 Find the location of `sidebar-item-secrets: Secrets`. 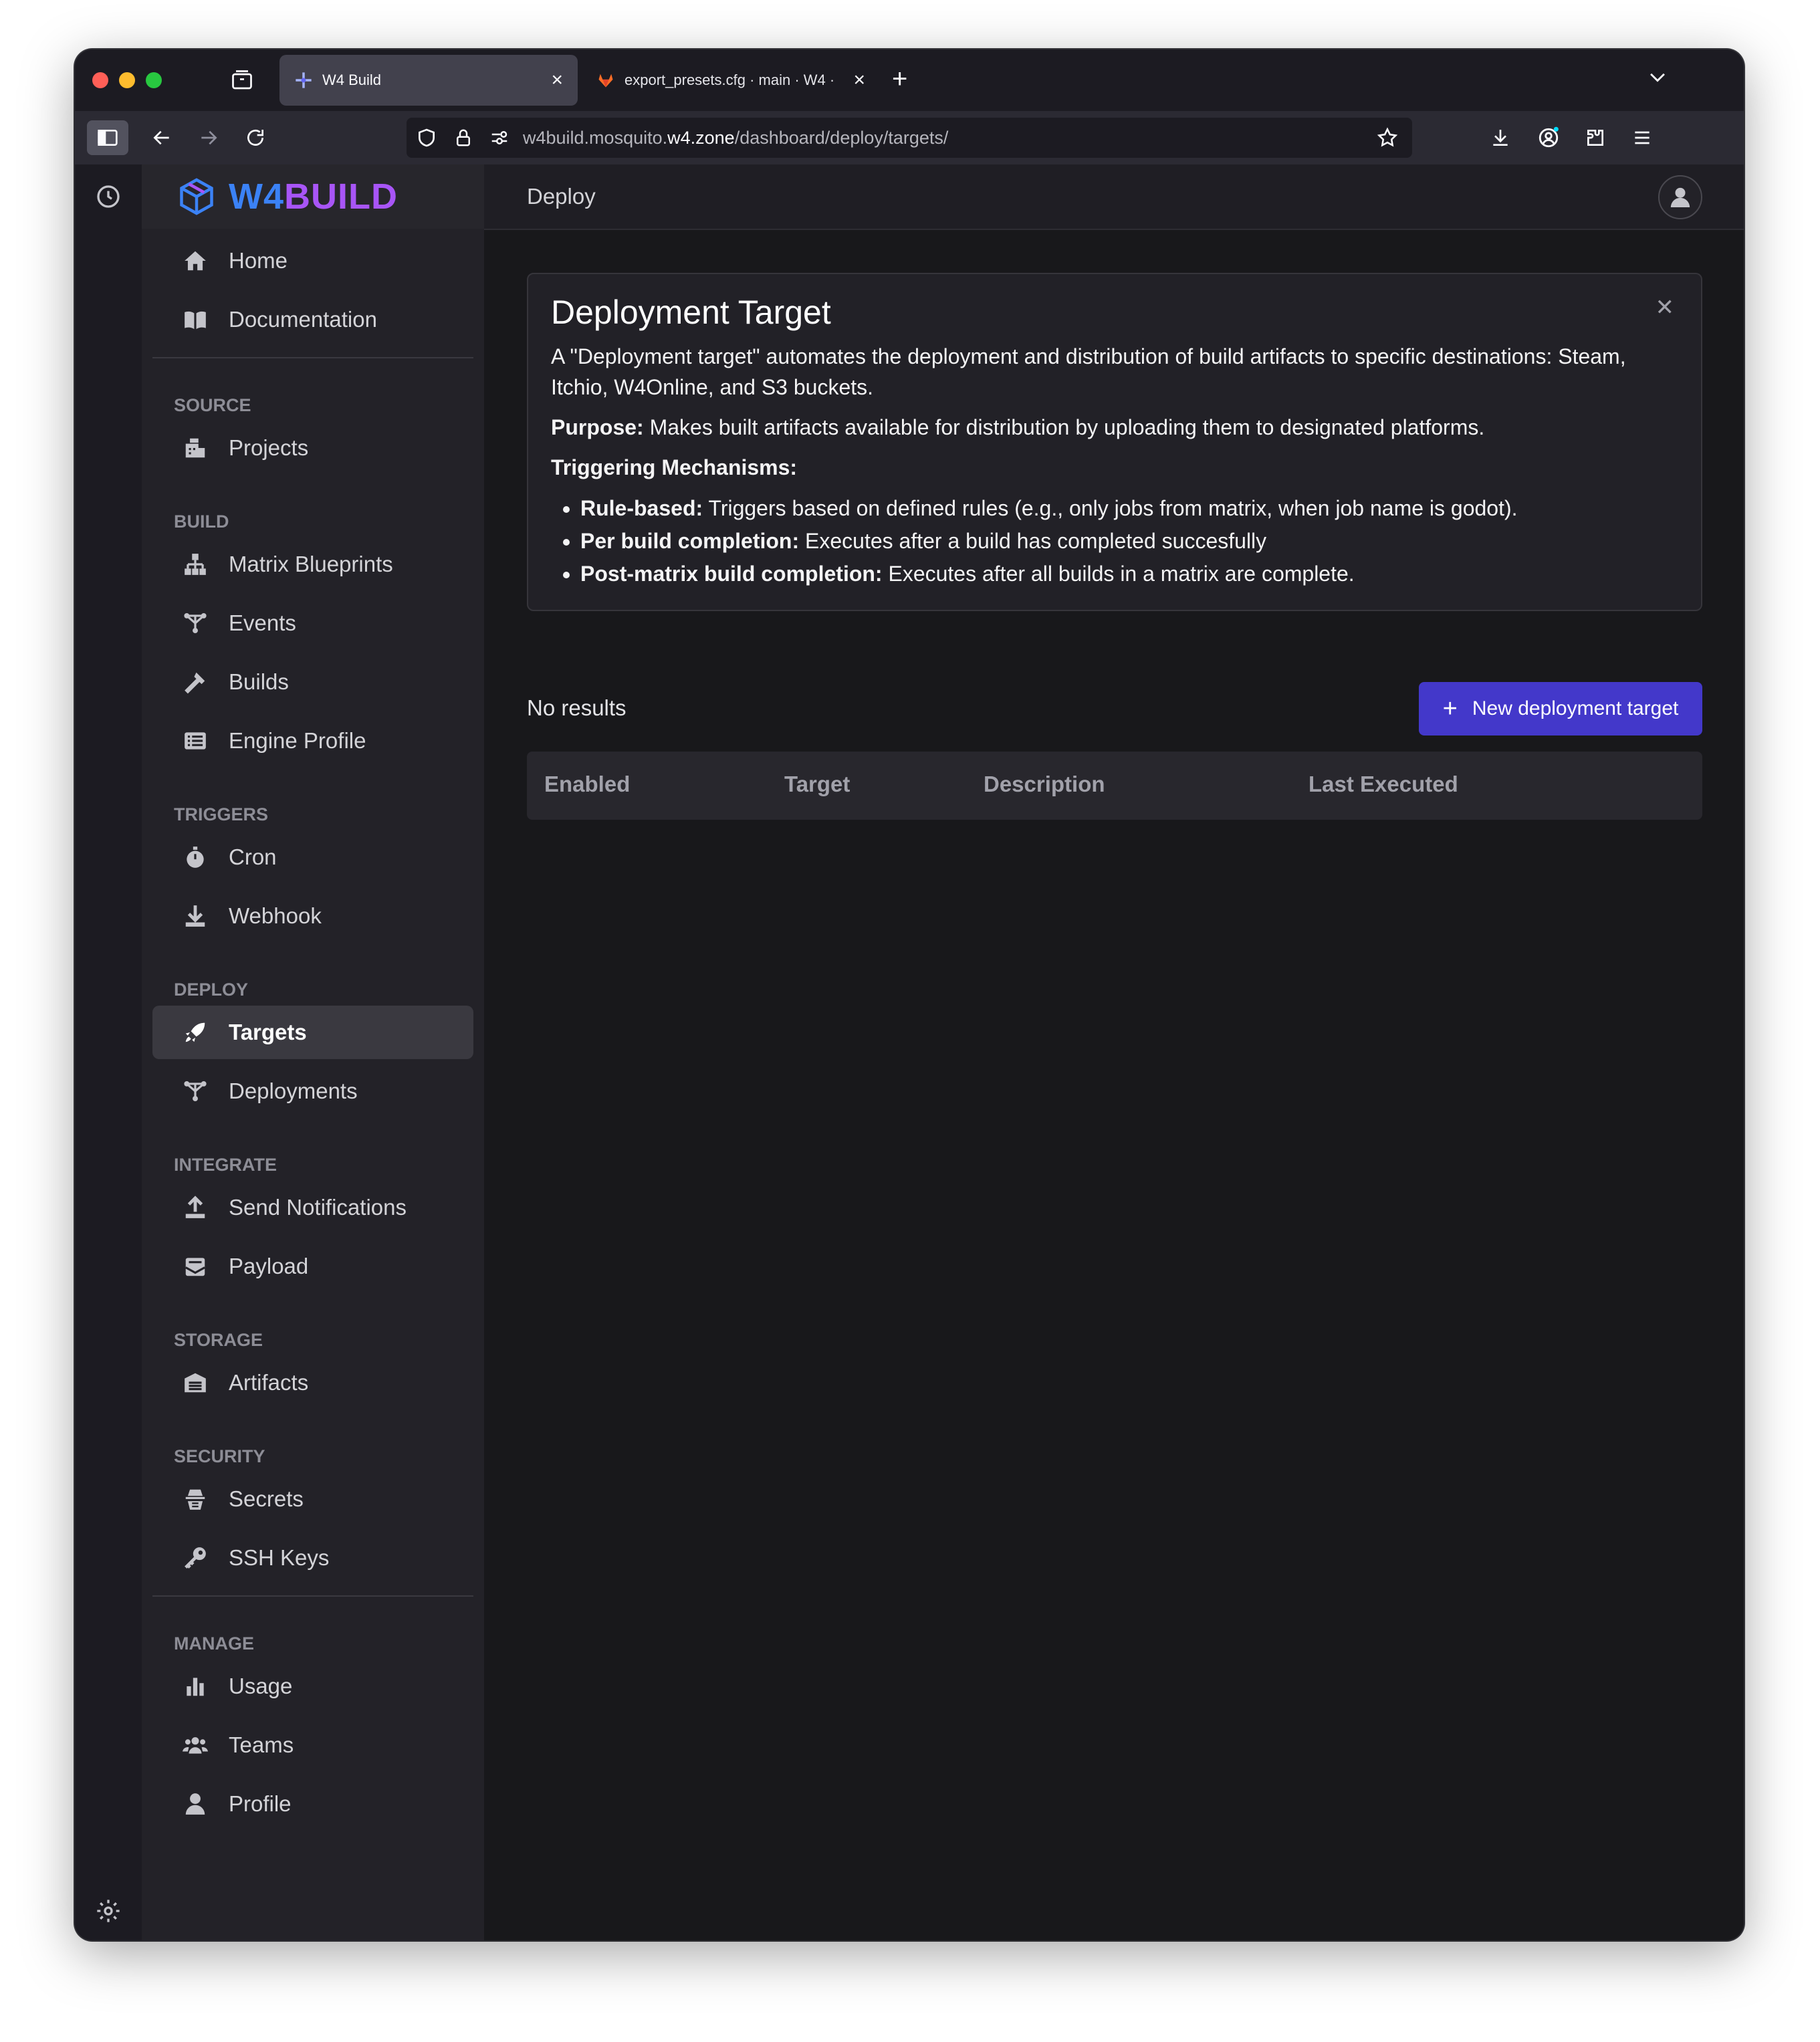

sidebar-item-secrets: Secrets is located at coordinates (312, 1499).